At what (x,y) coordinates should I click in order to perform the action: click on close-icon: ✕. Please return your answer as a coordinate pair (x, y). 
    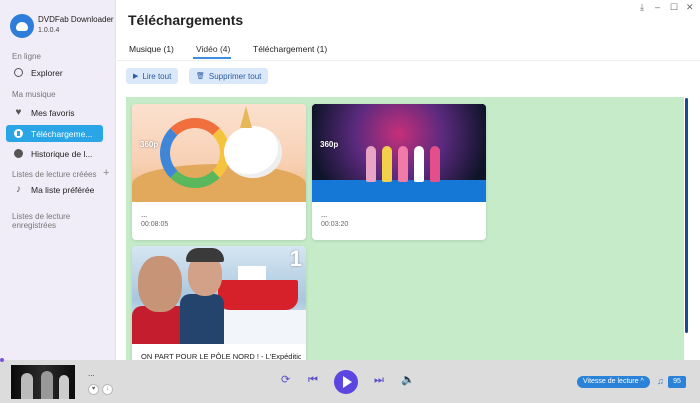
    Looking at the image, I should click on (690, 7).